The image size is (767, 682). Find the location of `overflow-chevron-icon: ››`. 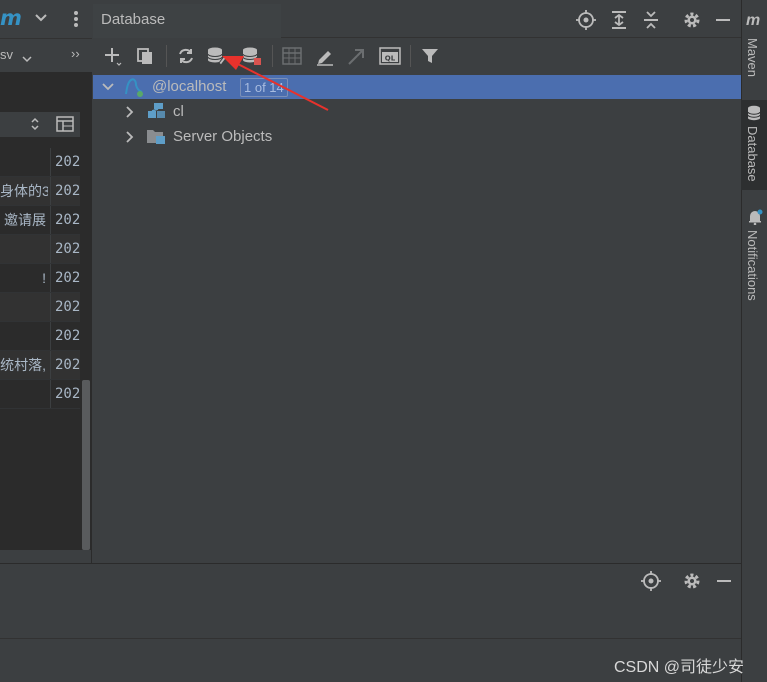

overflow-chevron-icon: ›› is located at coordinates (75, 53).